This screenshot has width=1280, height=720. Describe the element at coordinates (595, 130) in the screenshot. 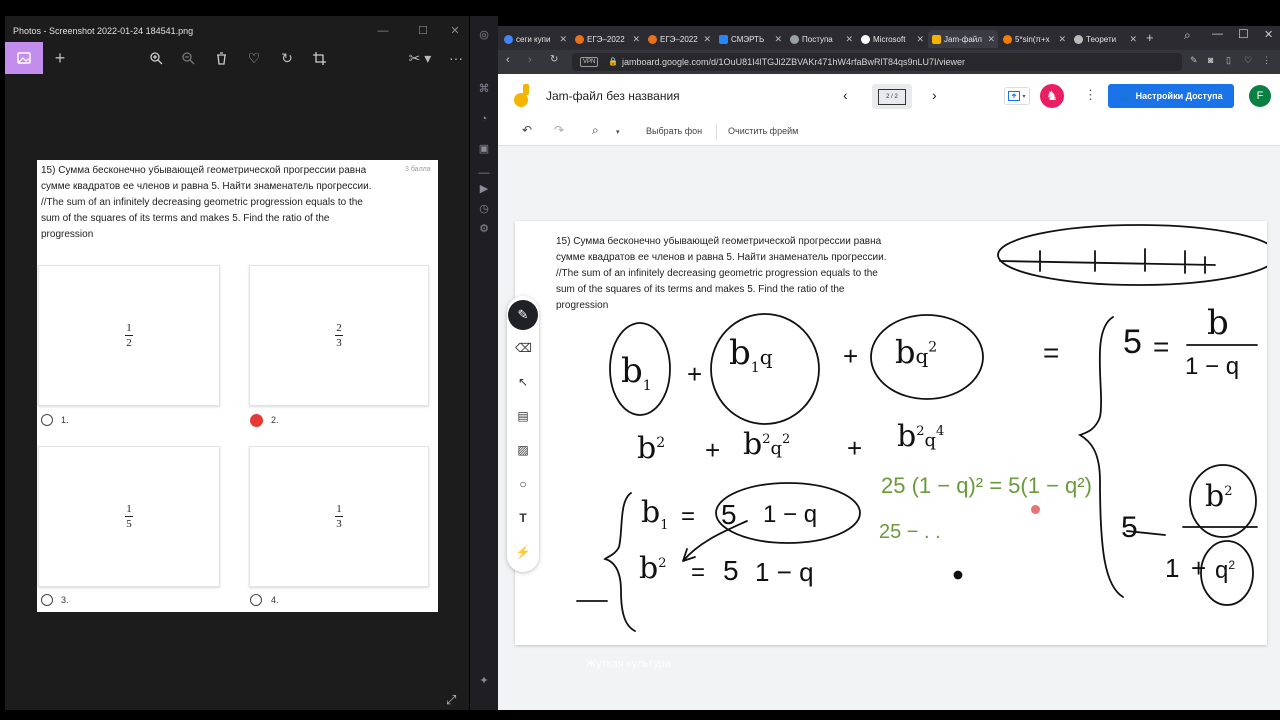

I see `zoom-icon: ⌕` at that location.